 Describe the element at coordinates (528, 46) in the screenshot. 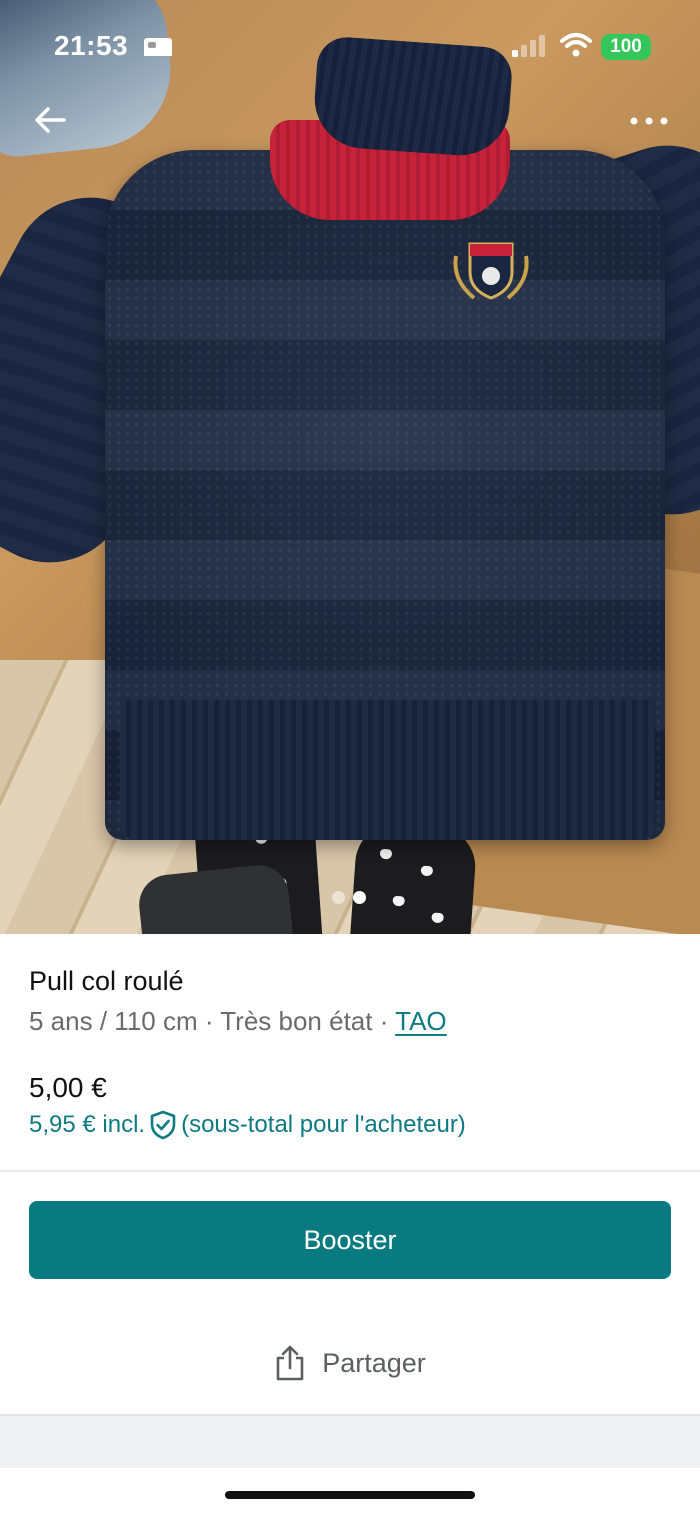

I see `cellular-signal-icon` at that location.